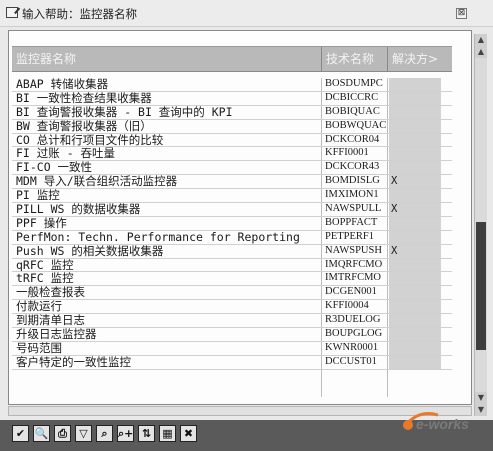  What do you see at coordinates (232, 307) in the screenshot?
I see `table-row: 付款运行 KFFI0004` at bounding box center [232, 307].